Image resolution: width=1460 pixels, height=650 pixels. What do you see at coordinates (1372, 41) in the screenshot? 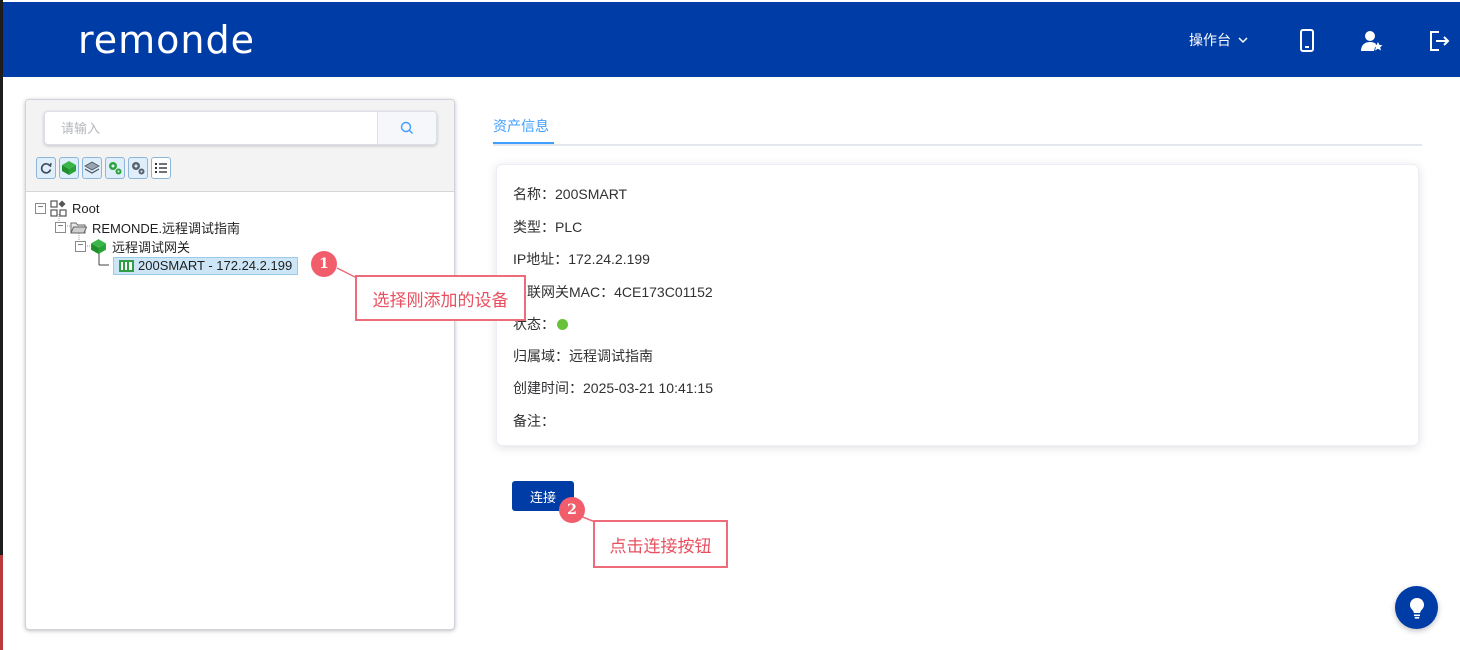
I see `user-star-icon` at bounding box center [1372, 41].